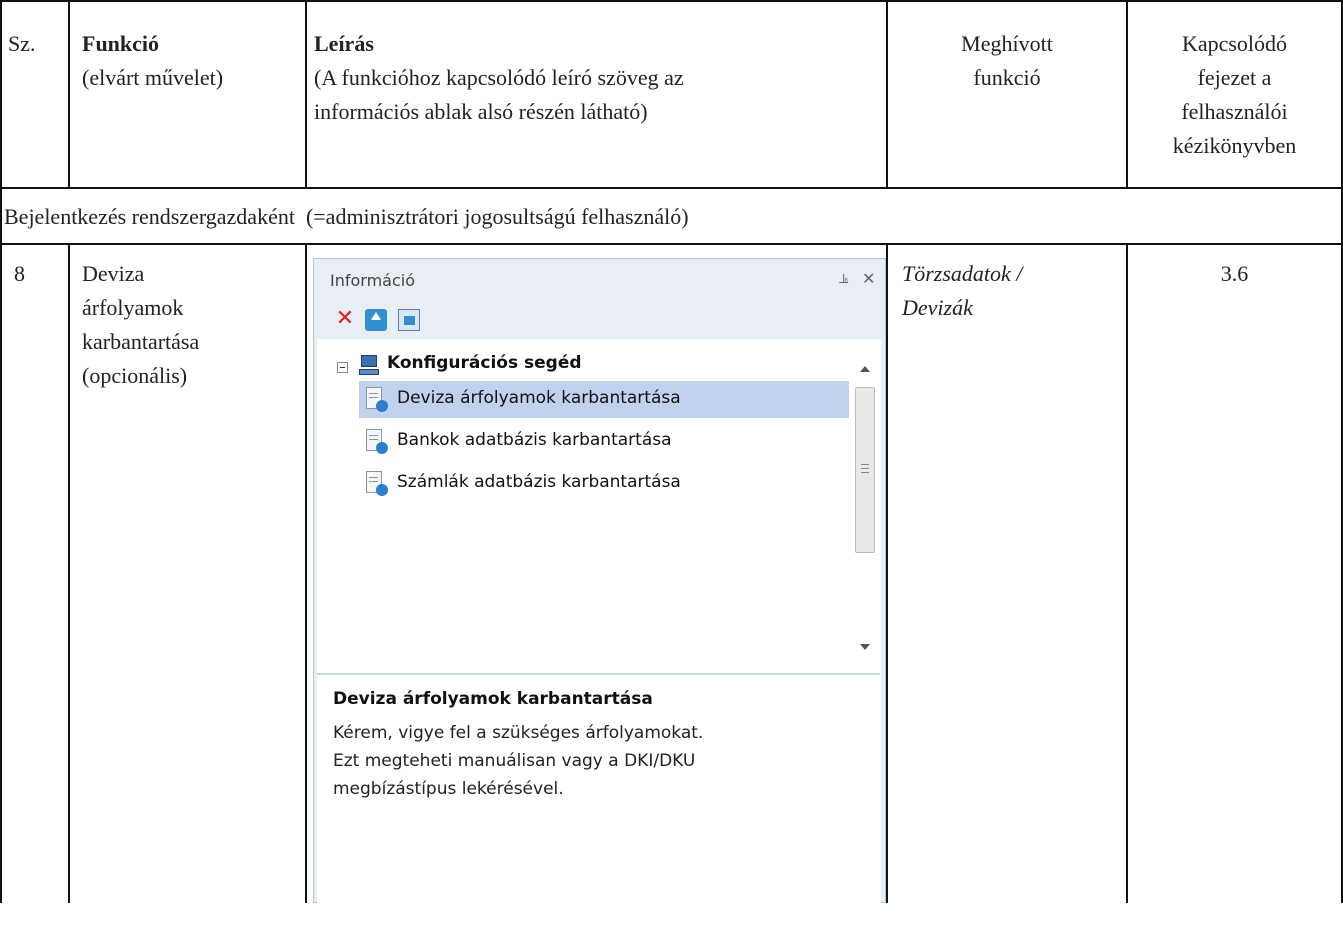  I want to click on row-called-function-1: Törzsadatok /, so click(962, 273).